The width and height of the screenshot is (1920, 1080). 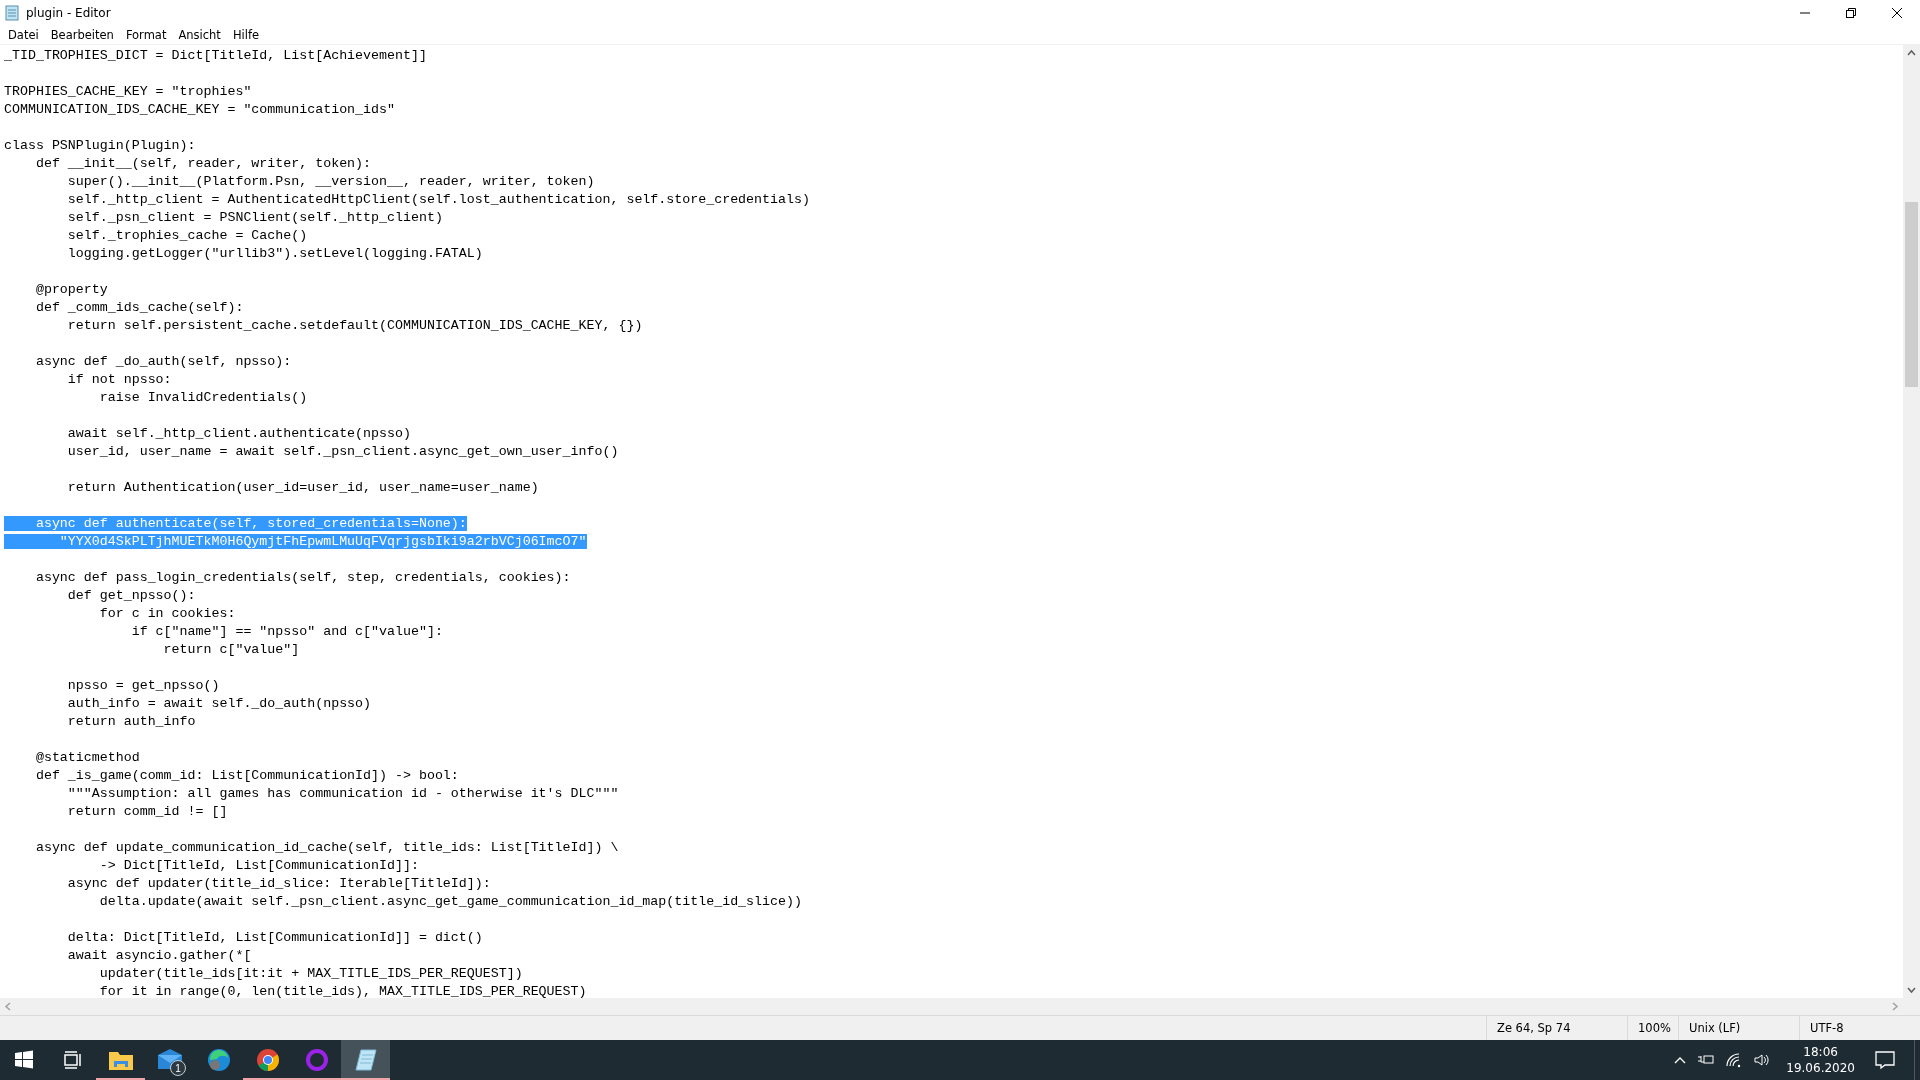 I want to click on code-line: await self._http_client.authenticate(npsso), so click(x=238, y=433).